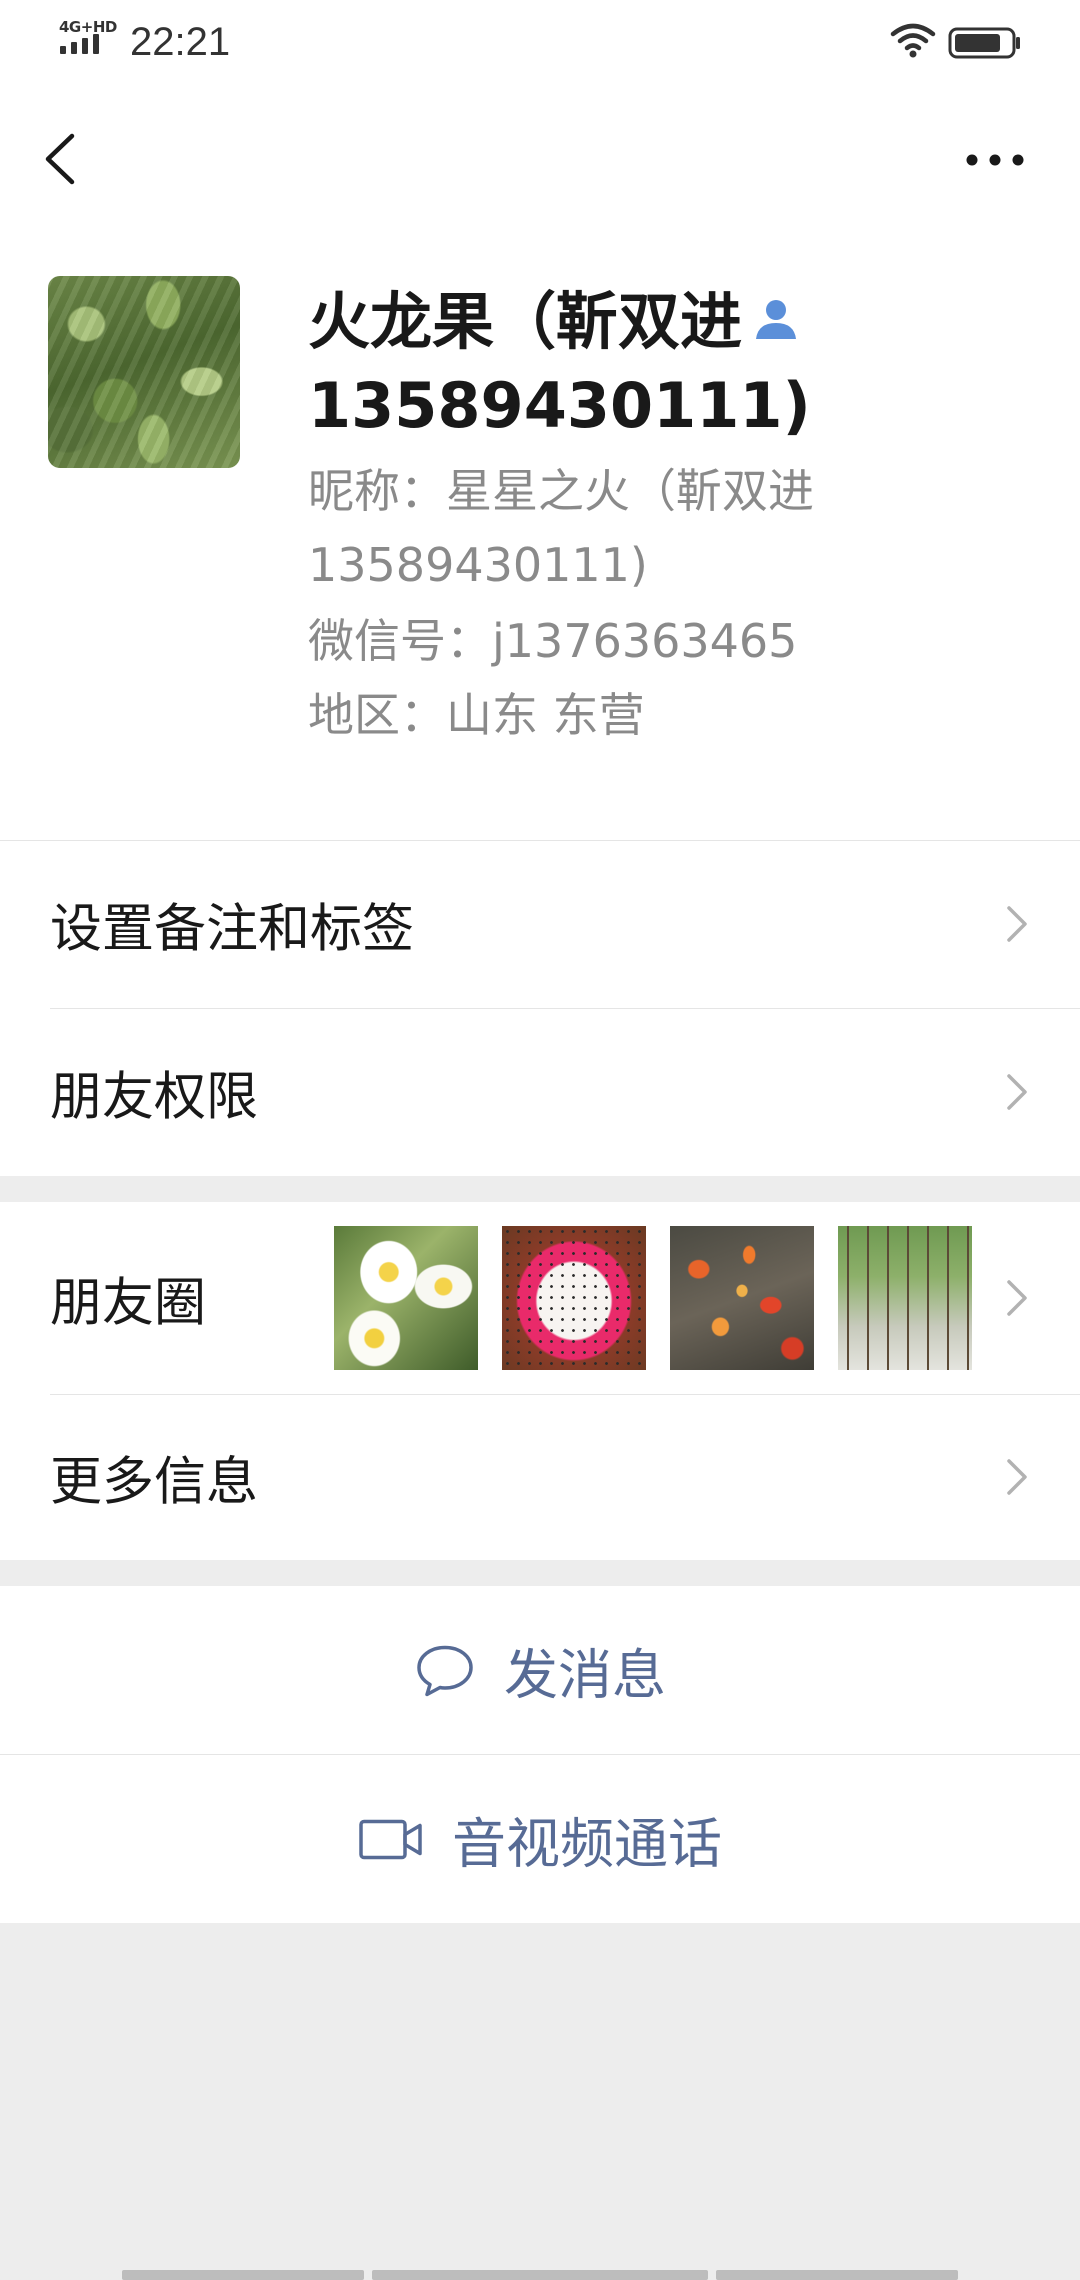  I want to click on more-button, so click(995, 160).